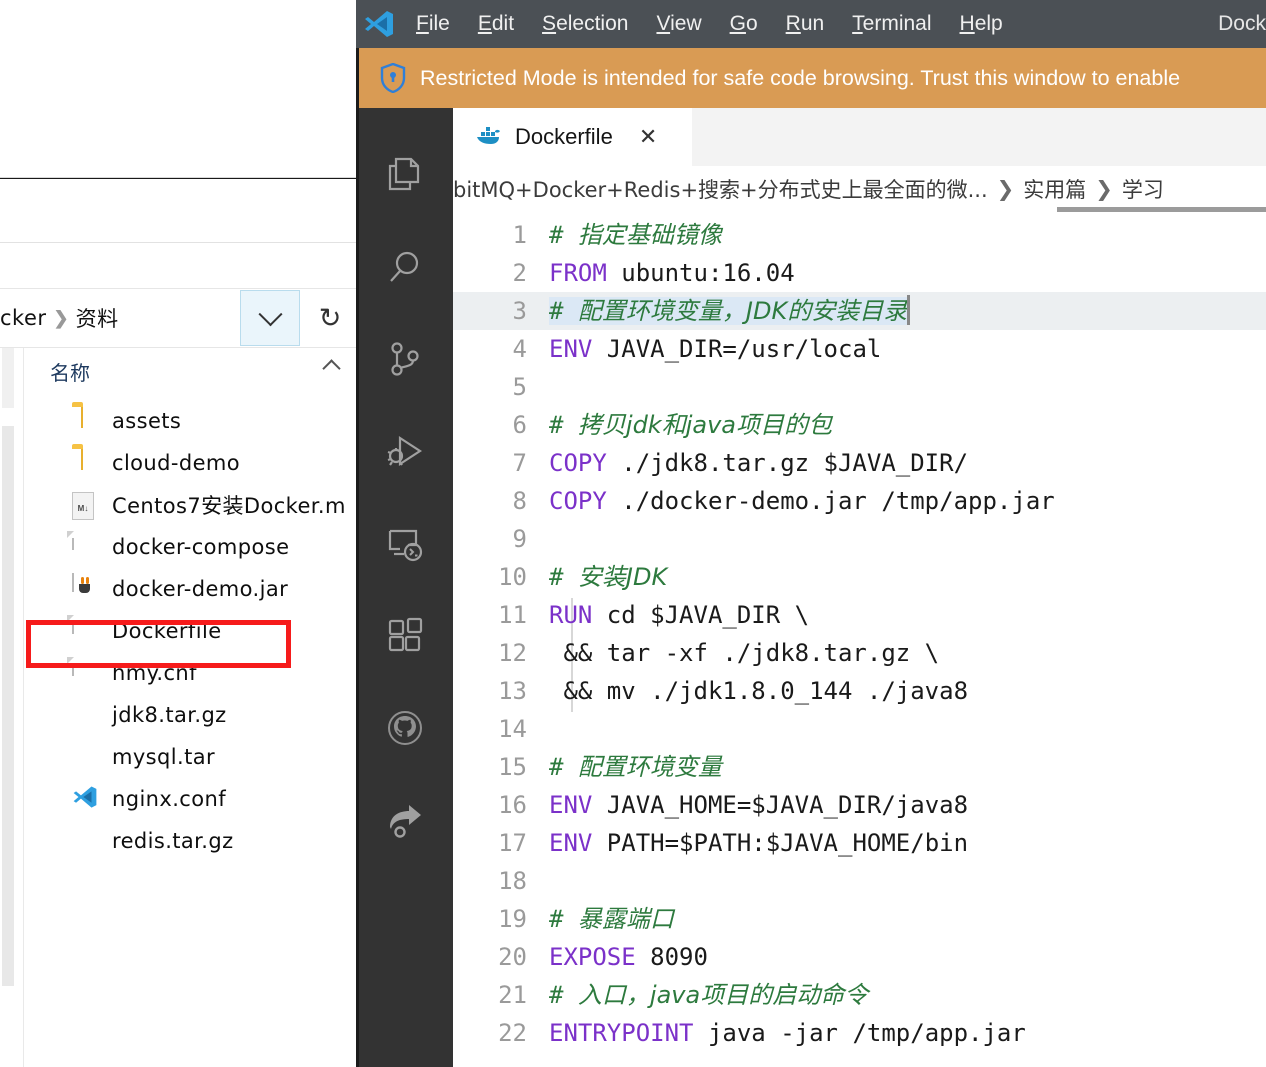 The height and width of the screenshot is (1067, 1266). What do you see at coordinates (519, 235) in the screenshot?
I see `line-number: 1` at bounding box center [519, 235].